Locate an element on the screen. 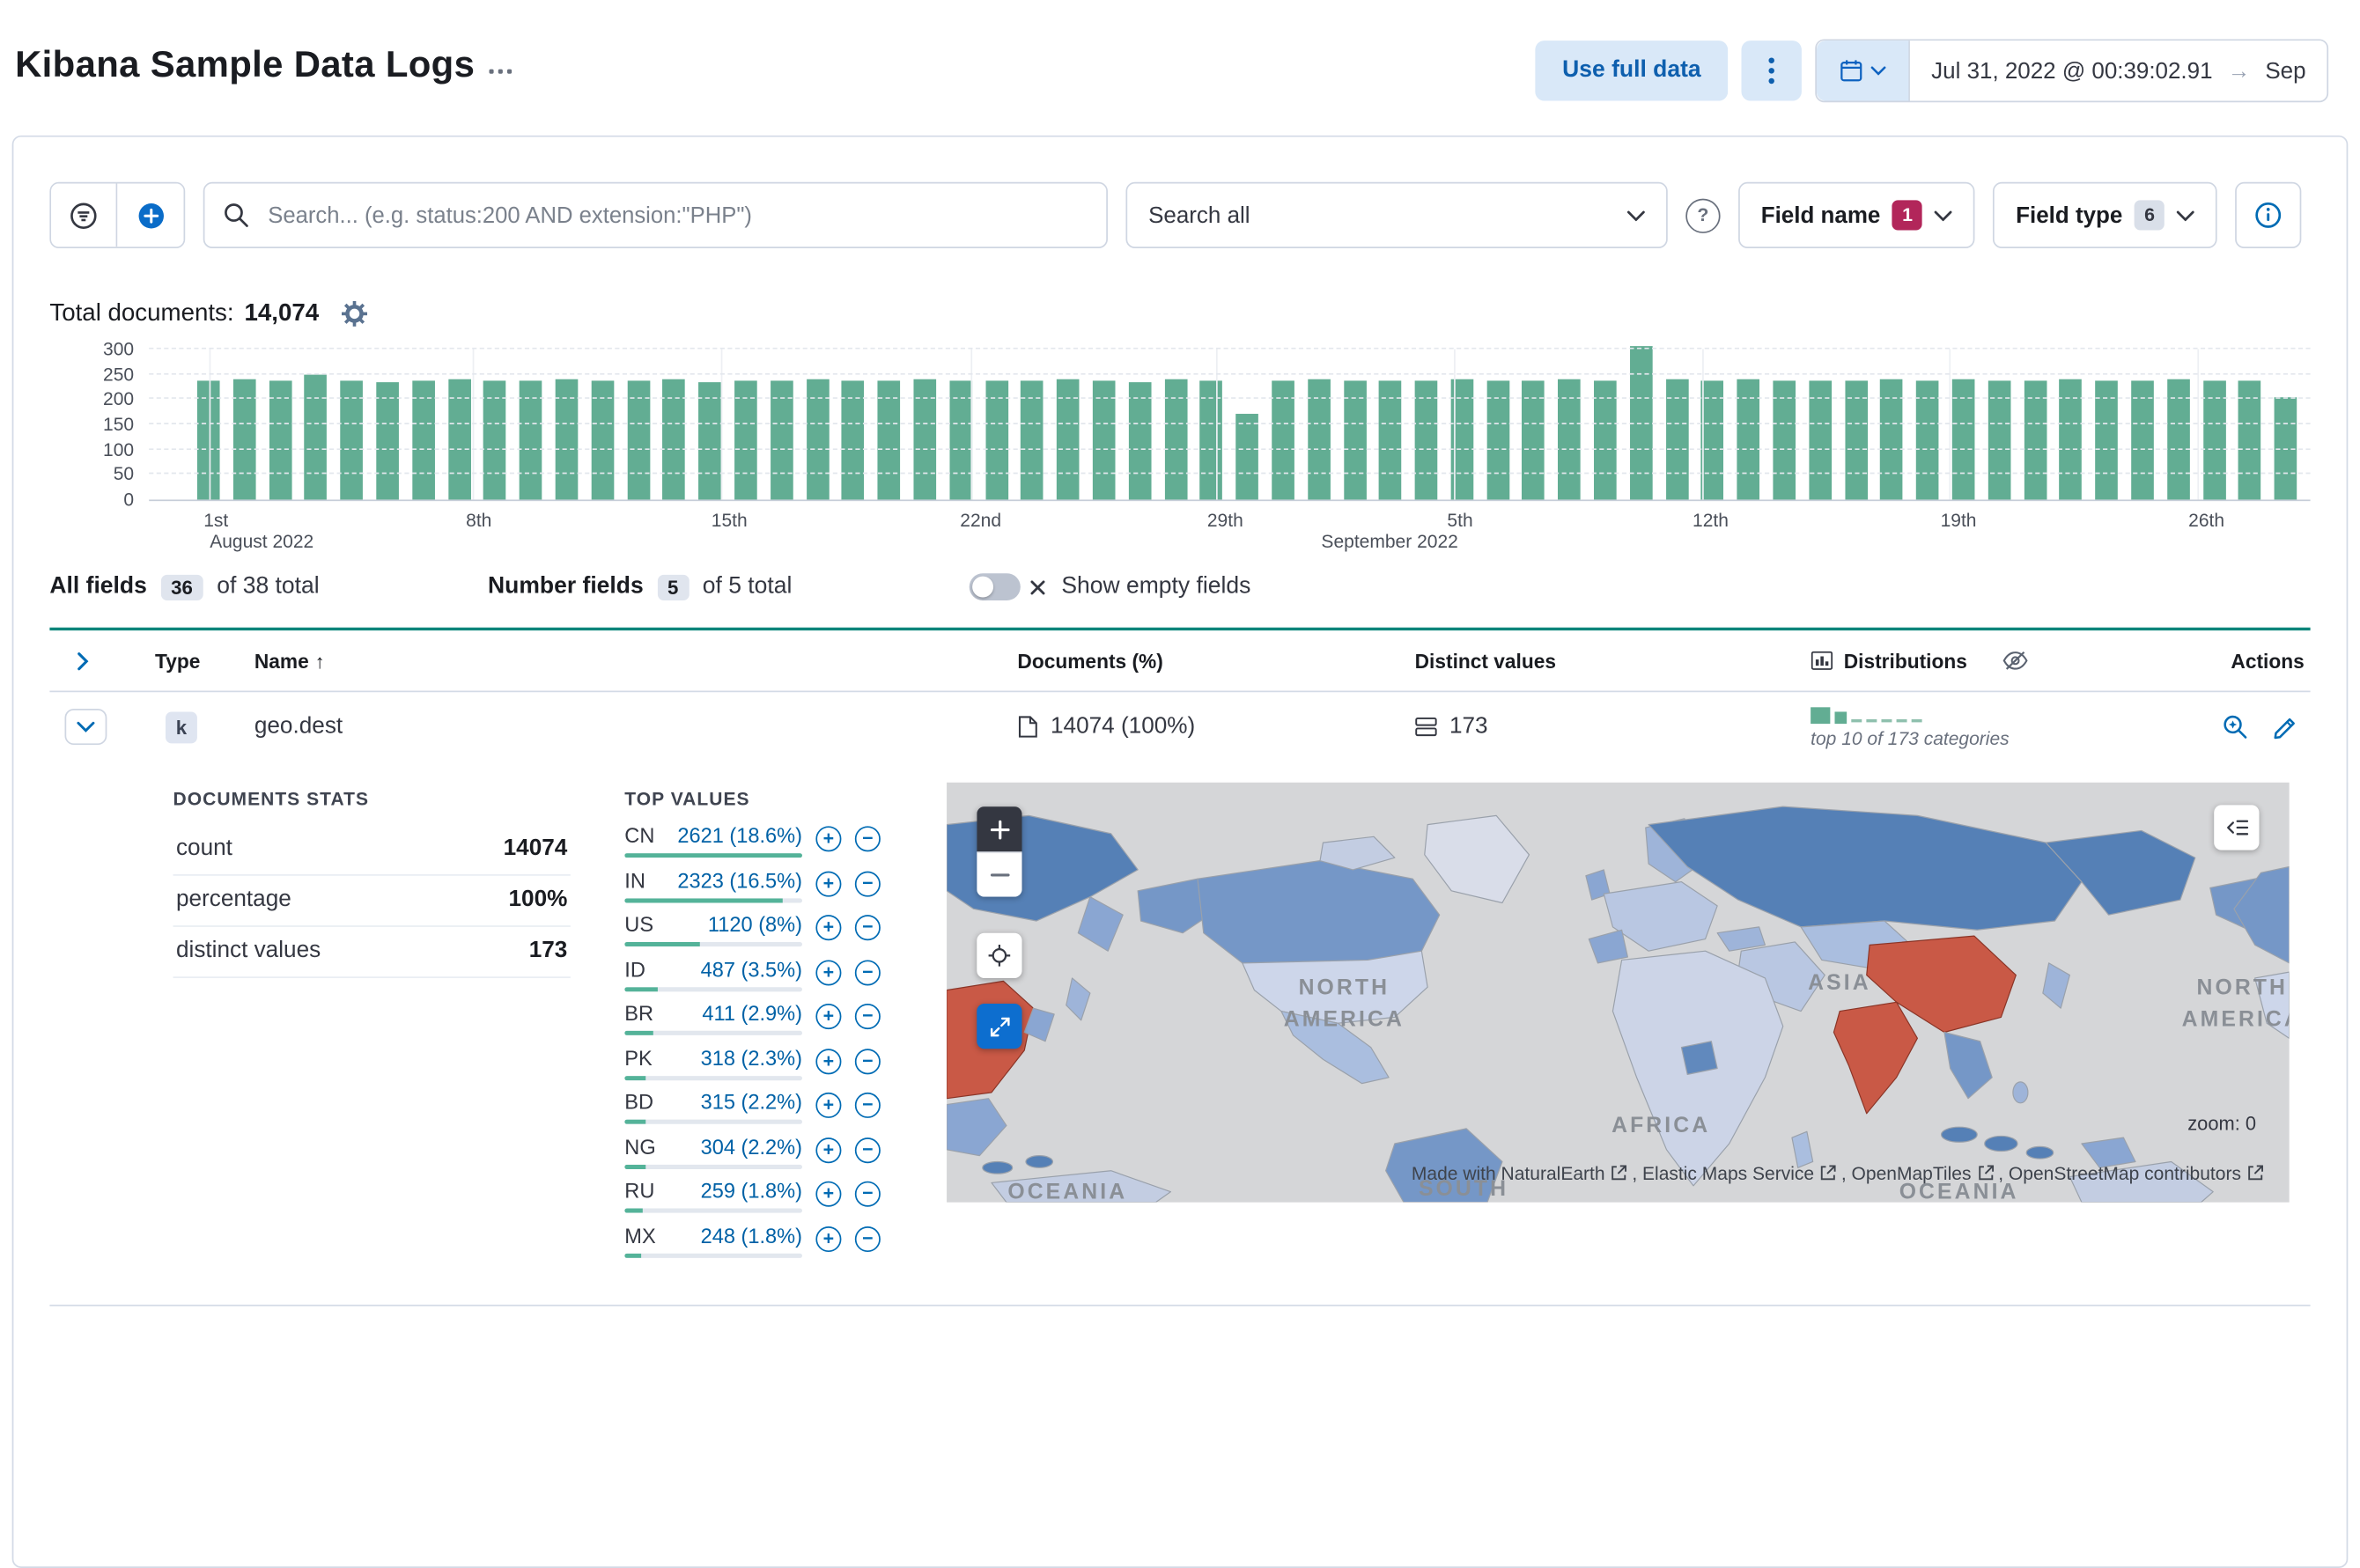 The height and width of the screenshot is (1568, 2360). vertical-dots-icon is located at coordinates (1771, 71).